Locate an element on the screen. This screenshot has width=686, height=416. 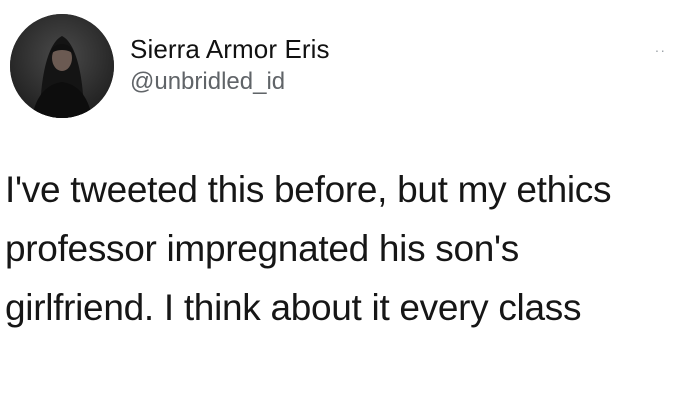
user-meta: Sierra Armor Eris @unbridled_id is located at coordinates (230, 65).